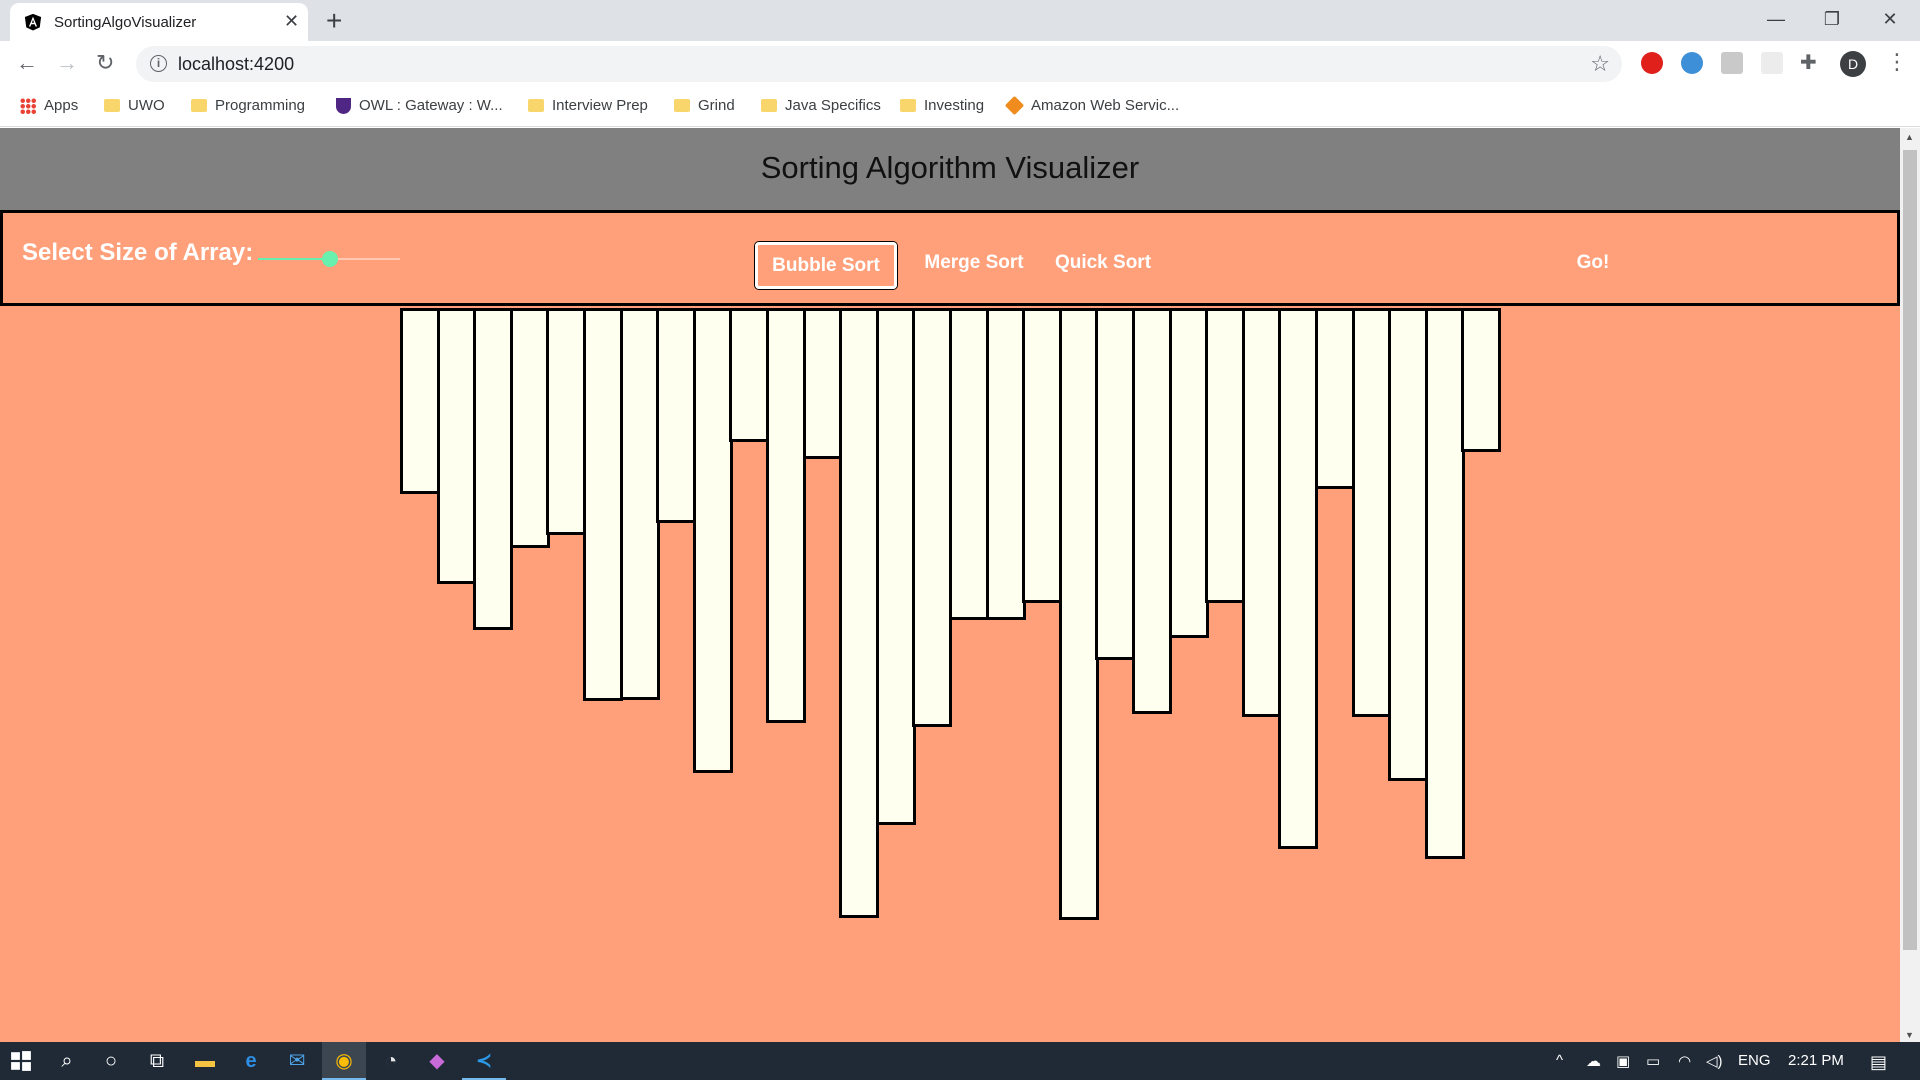 This screenshot has height=1080, width=1920. What do you see at coordinates (28, 105) in the screenshot?
I see `apps-grid-icon` at bounding box center [28, 105].